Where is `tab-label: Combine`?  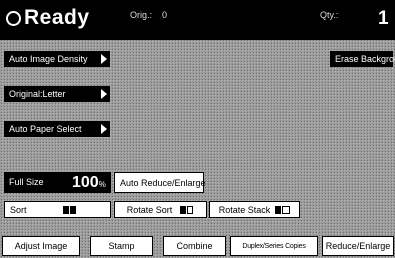
tab-label: Combine is located at coordinates (194, 246).